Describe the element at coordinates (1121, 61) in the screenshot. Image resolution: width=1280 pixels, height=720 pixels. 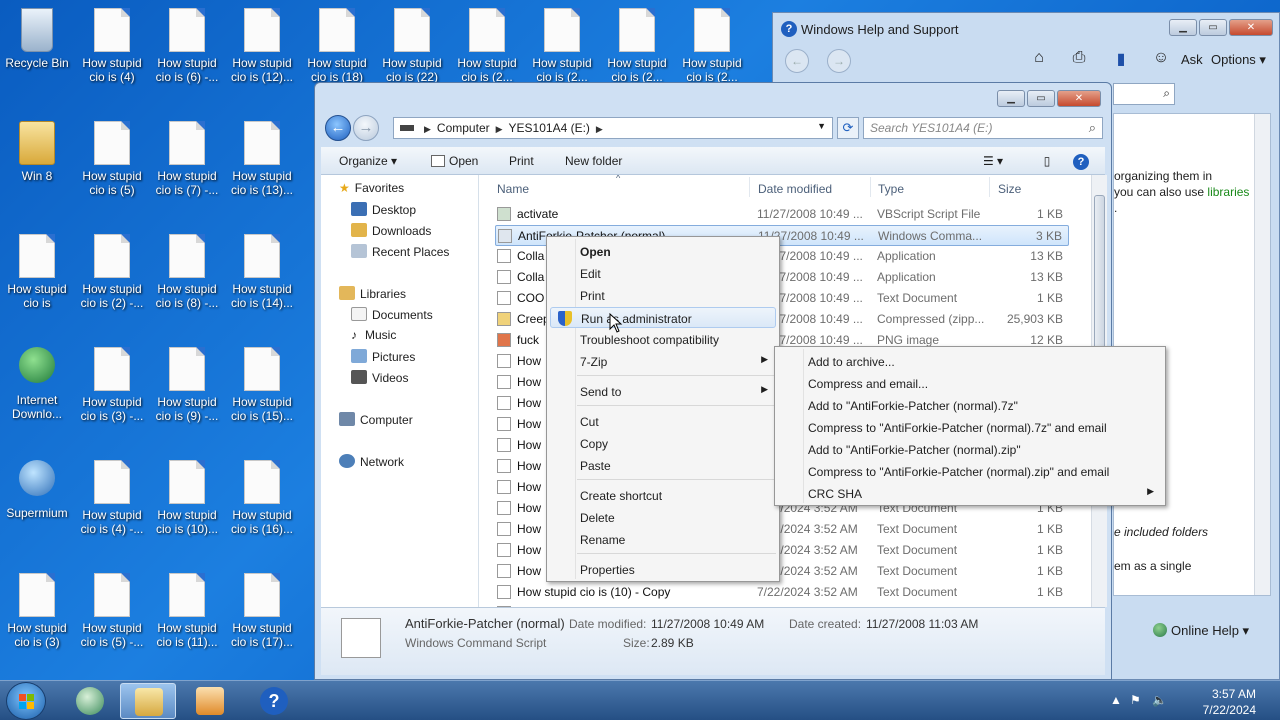
I see `book-icon: ▮` at that location.